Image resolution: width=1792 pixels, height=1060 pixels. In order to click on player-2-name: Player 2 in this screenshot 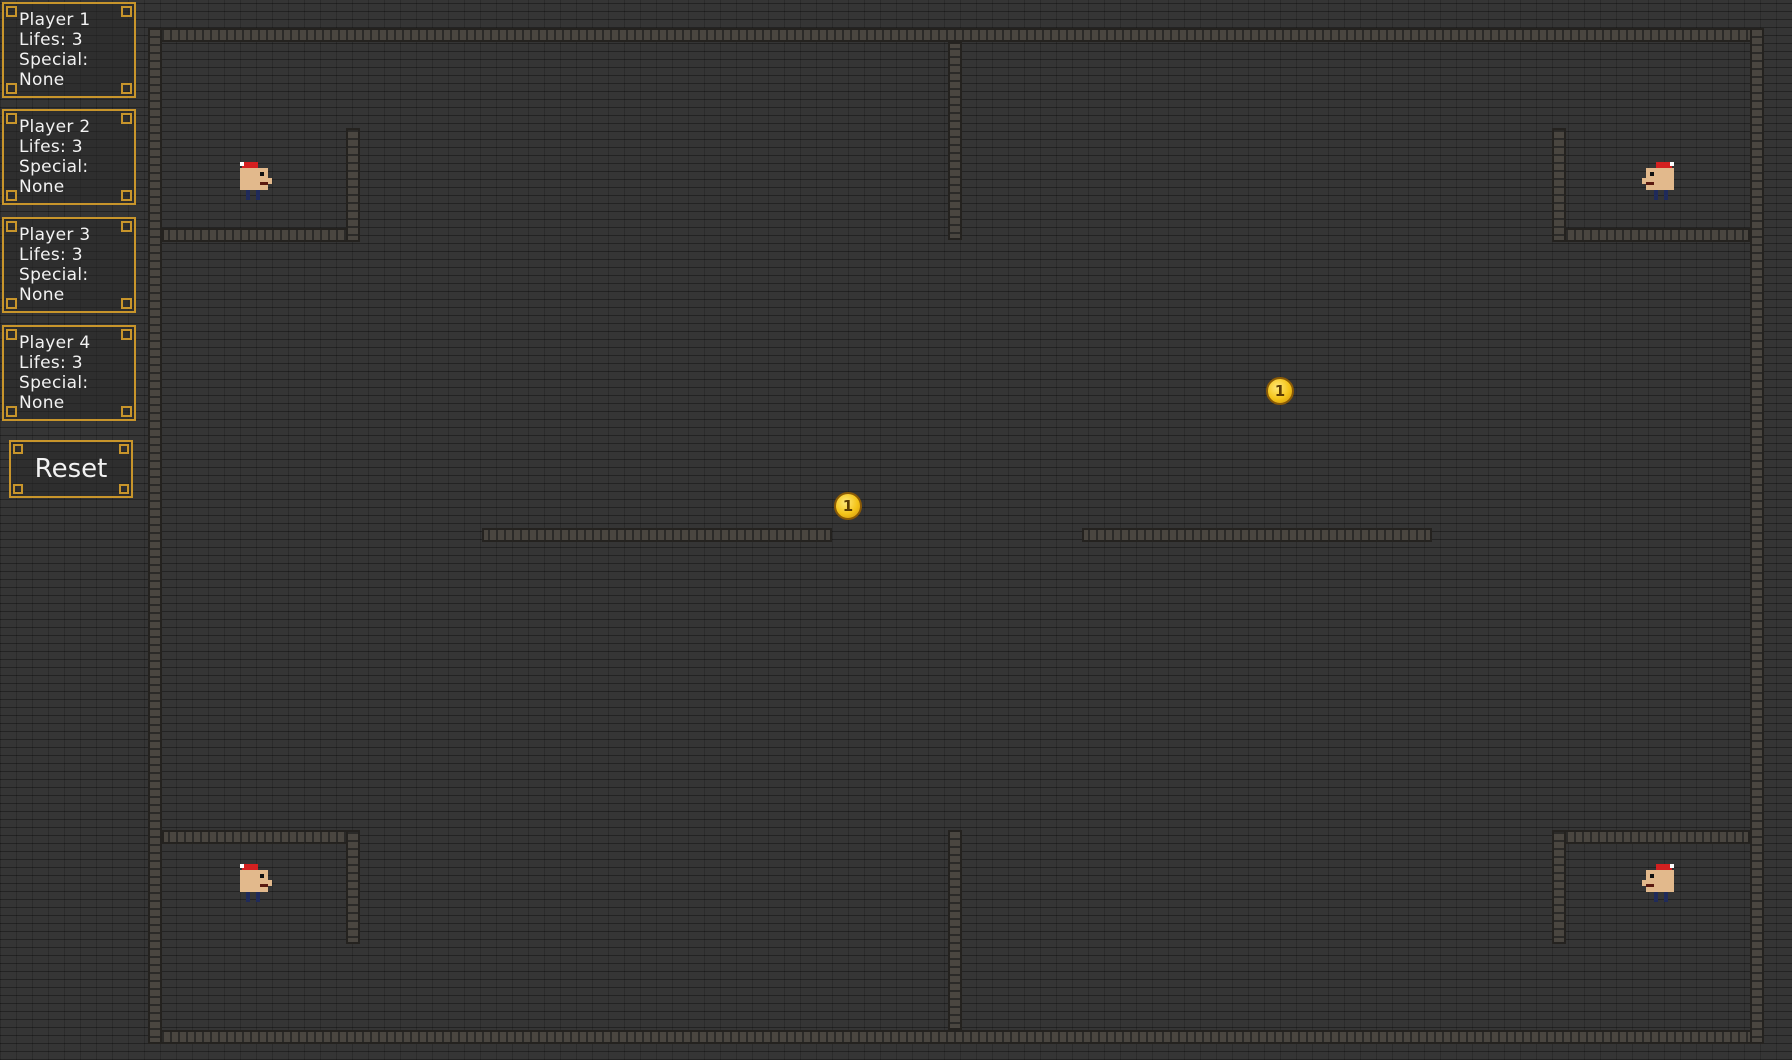, I will do `click(55, 127)`.